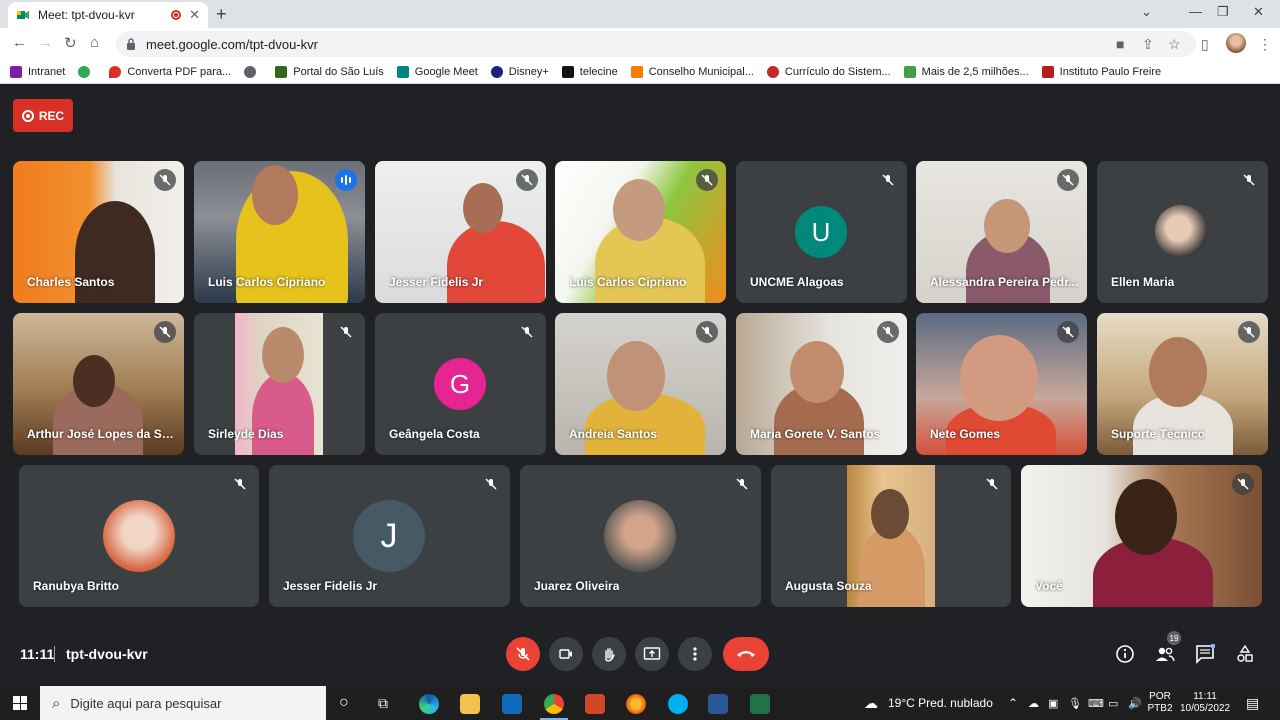 This screenshot has width=1280, height=720. I want to click on participant-name: Luis Carlos Cipriano, so click(267, 282).